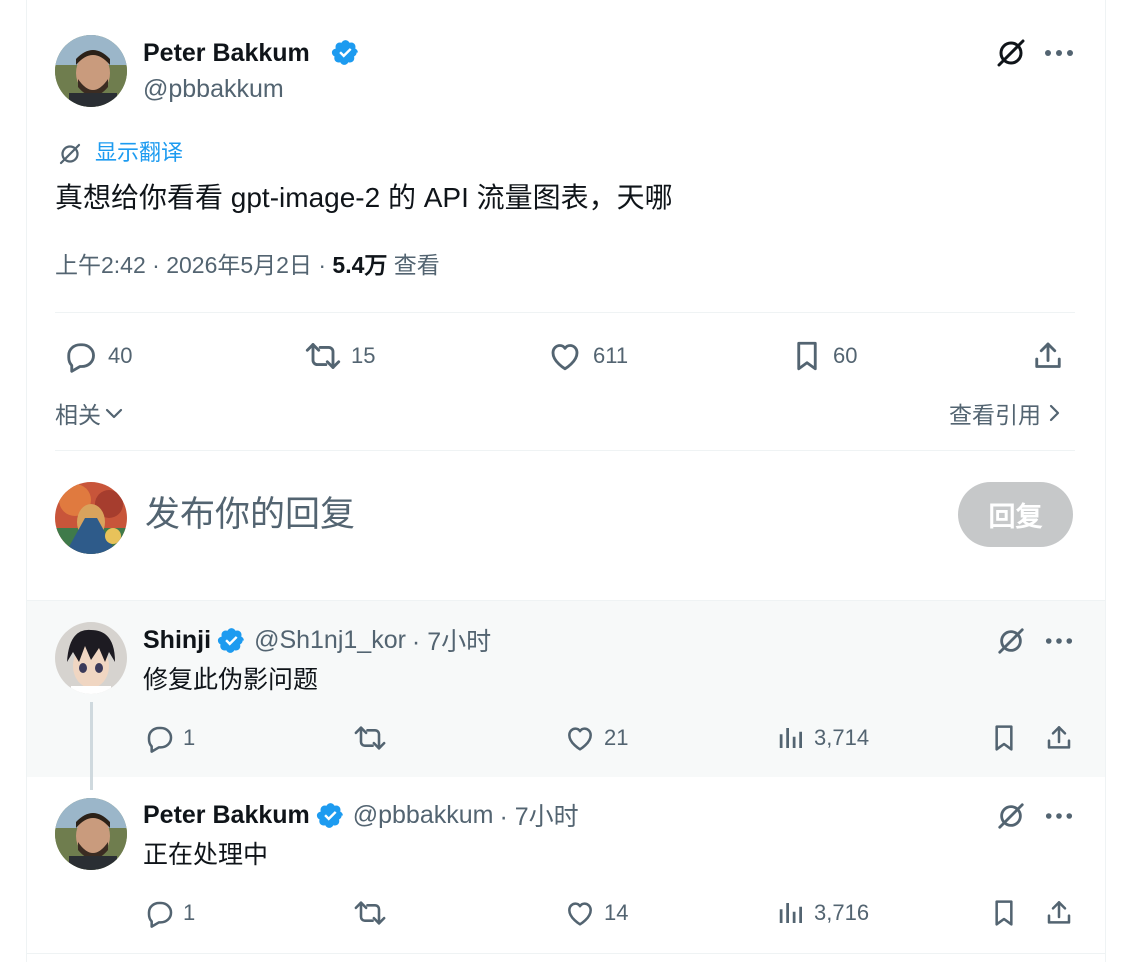  What do you see at coordinates (226, 815) in the screenshot?
I see `reply2-author-name: Peter Bakkum` at bounding box center [226, 815].